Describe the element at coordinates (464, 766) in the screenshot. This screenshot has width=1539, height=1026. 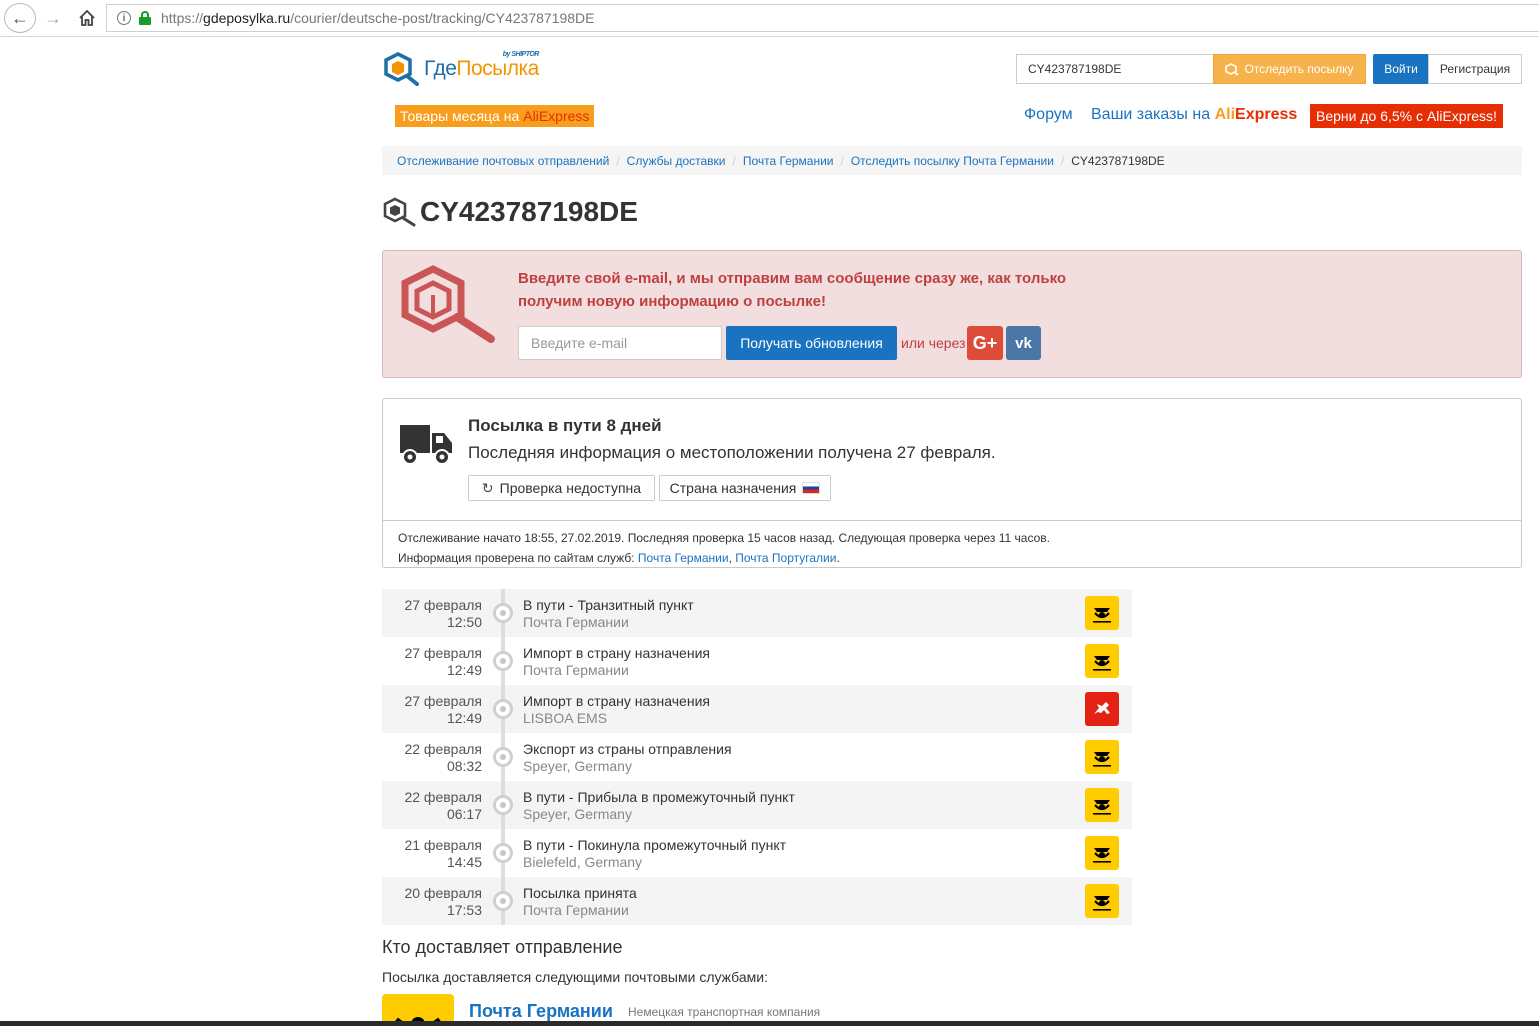
I see `event-time: 08:32` at that location.